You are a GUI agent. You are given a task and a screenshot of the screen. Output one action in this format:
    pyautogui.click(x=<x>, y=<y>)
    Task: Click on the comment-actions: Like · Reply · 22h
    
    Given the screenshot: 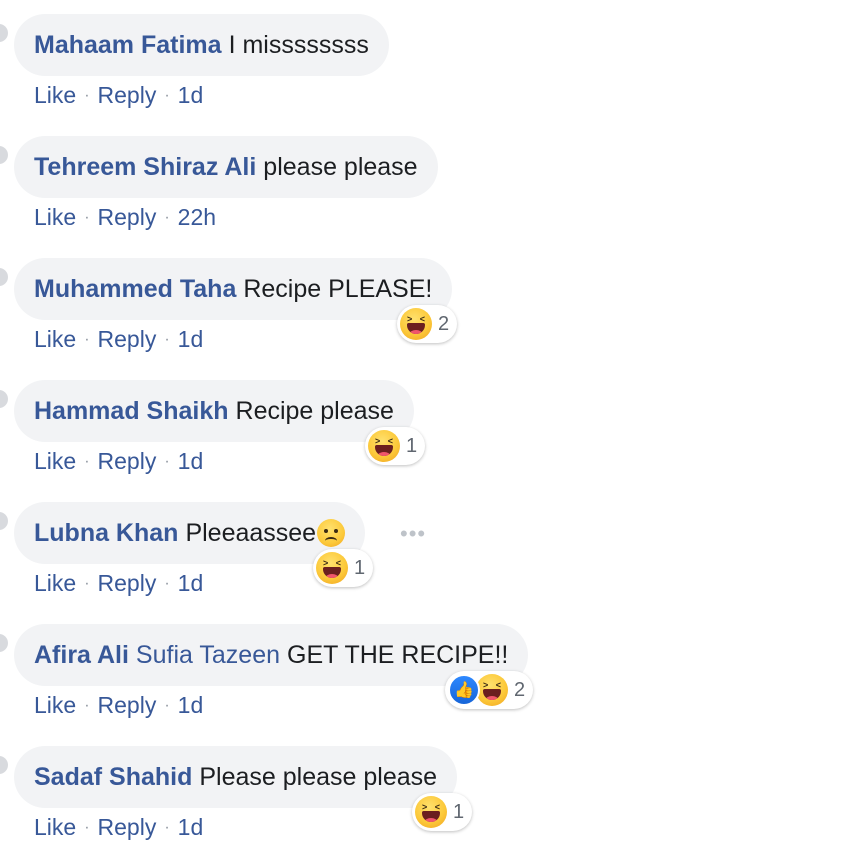 What is the action you would take?
    pyautogui.click(x=125, y=217)
    